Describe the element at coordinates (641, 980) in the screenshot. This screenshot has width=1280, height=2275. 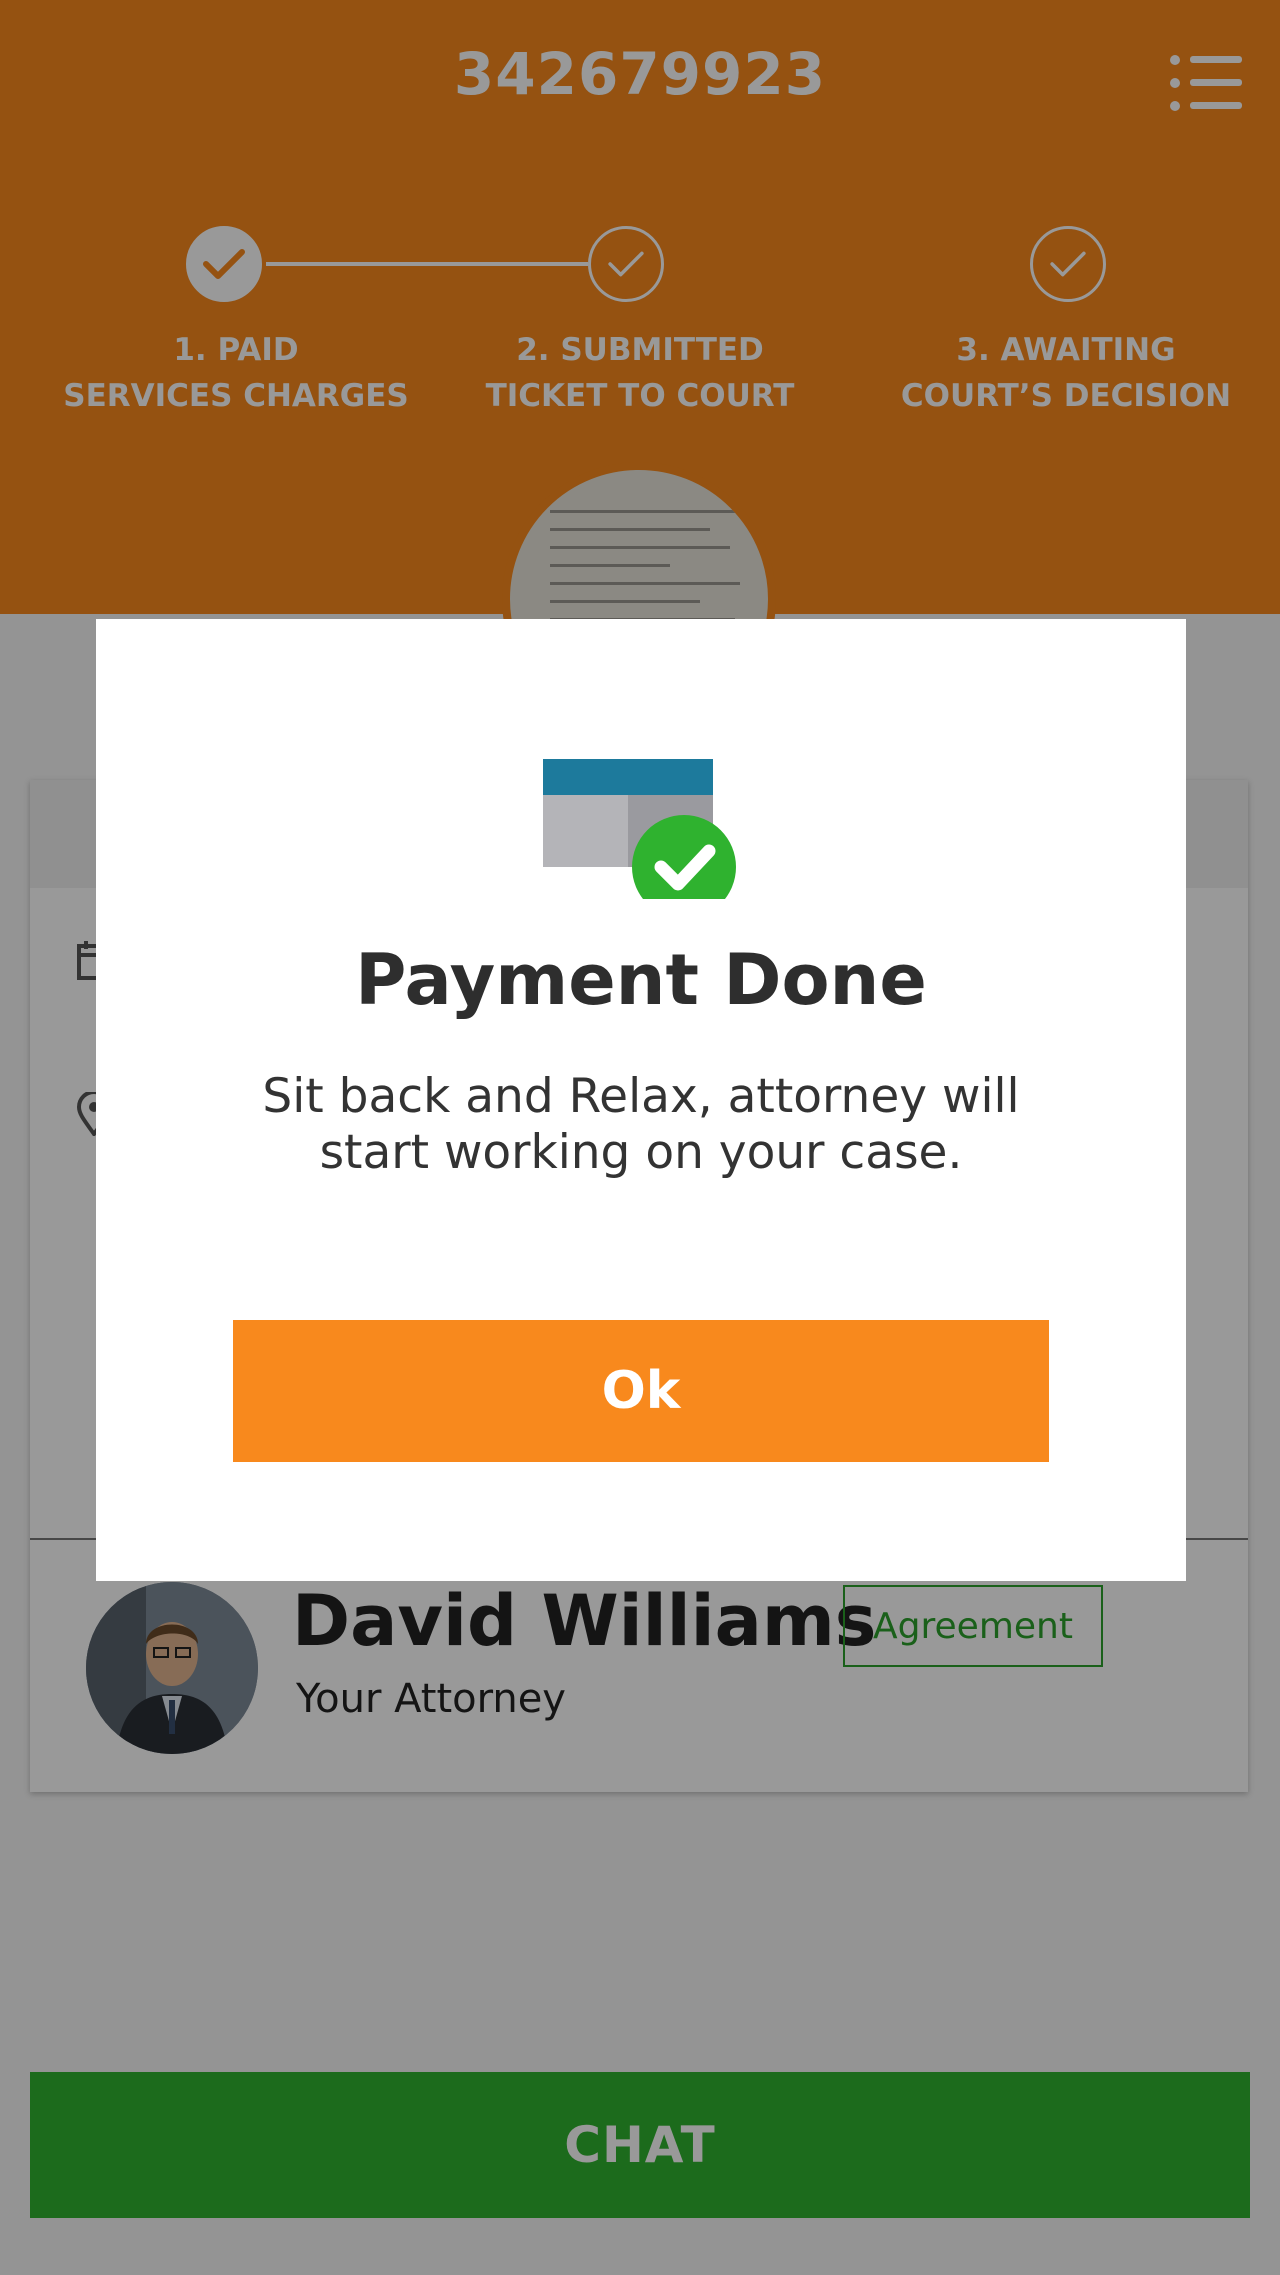
I see `dialog-title: Payment Done` at that location.